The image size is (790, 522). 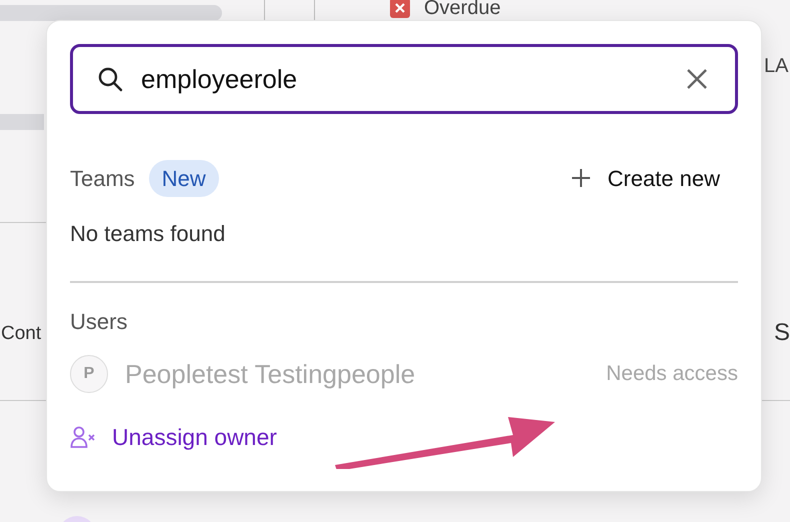 What do you see at coordinates (148, 234) in the screenshot?
I see `empty-message: No teams found` at bounding box center [148, 234].